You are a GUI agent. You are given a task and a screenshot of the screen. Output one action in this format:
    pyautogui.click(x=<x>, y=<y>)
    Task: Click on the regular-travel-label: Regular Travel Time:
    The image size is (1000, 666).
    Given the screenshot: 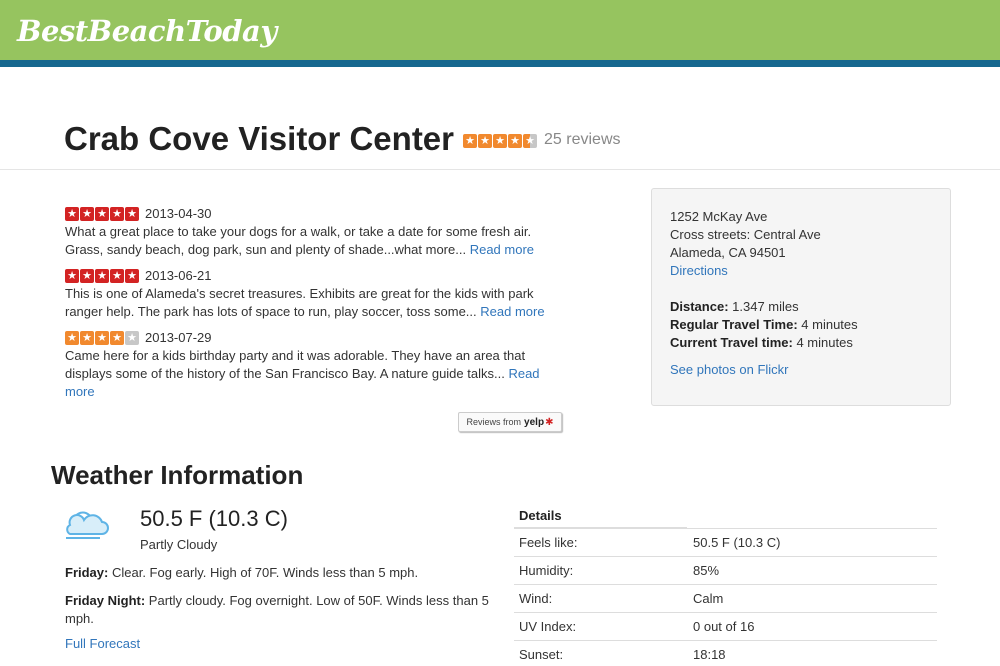 What is the action you would take?
    pyautogui.click(x=734, y=324)
    